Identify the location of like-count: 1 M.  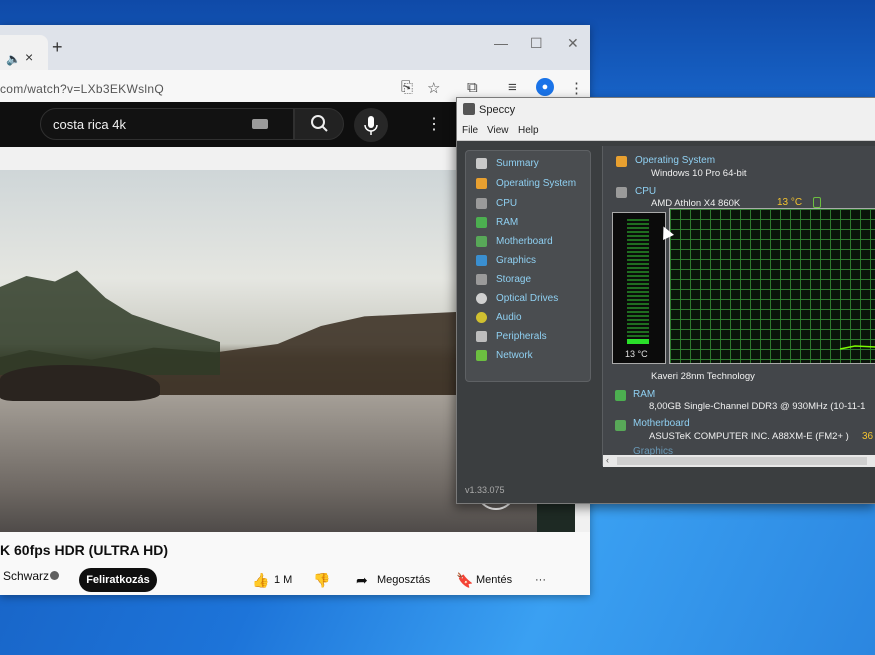
(283, 580).